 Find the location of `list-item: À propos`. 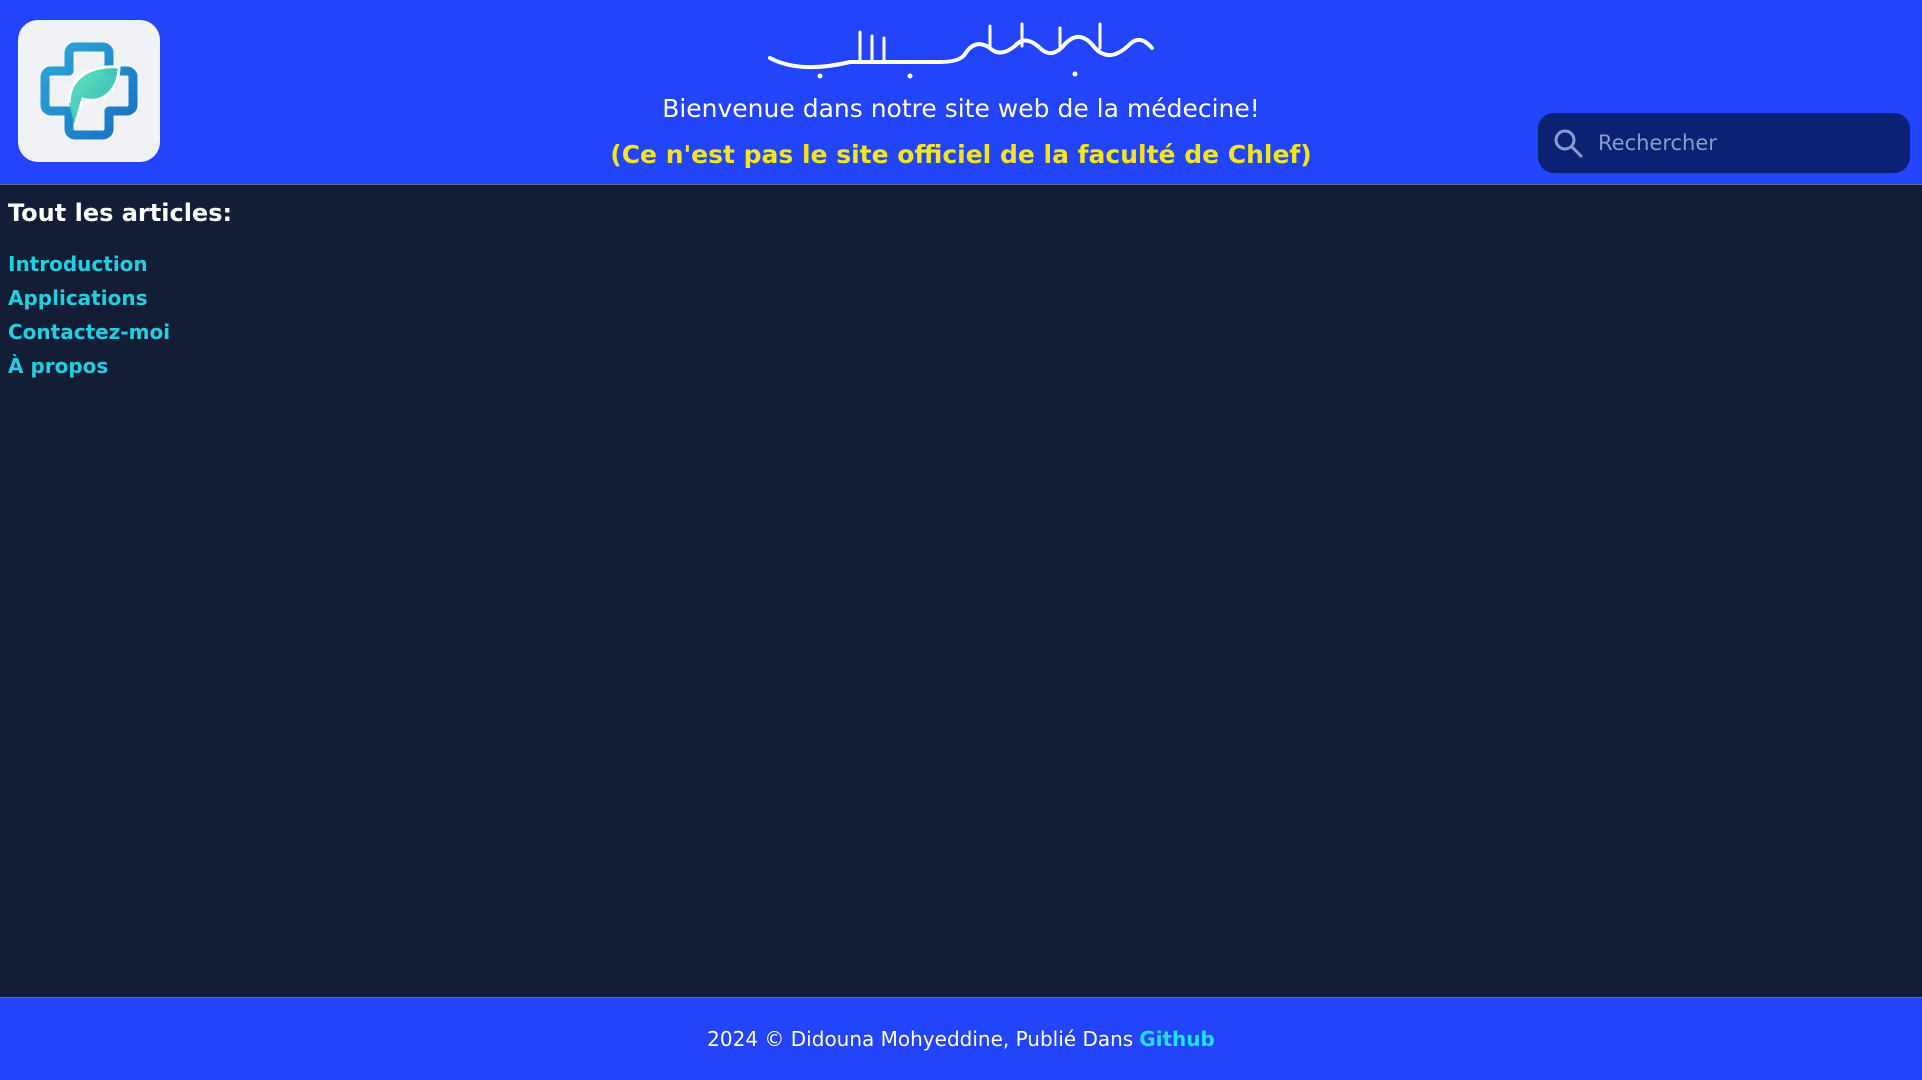

list-item: À propos is located at coordinates (120, 367).